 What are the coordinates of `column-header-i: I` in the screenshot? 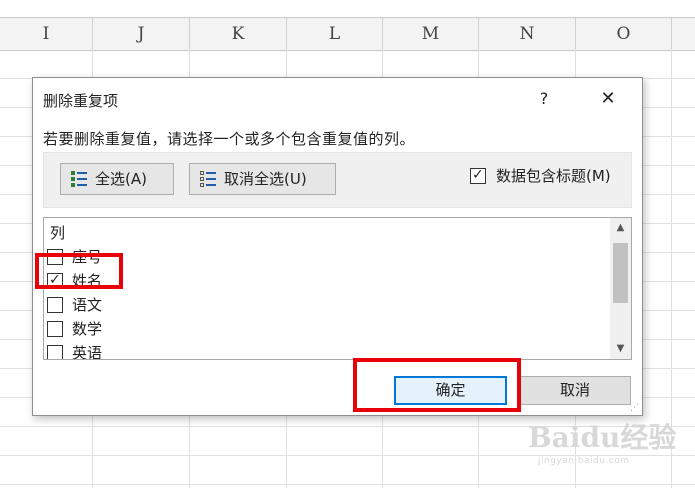 It's located at (46, 34).